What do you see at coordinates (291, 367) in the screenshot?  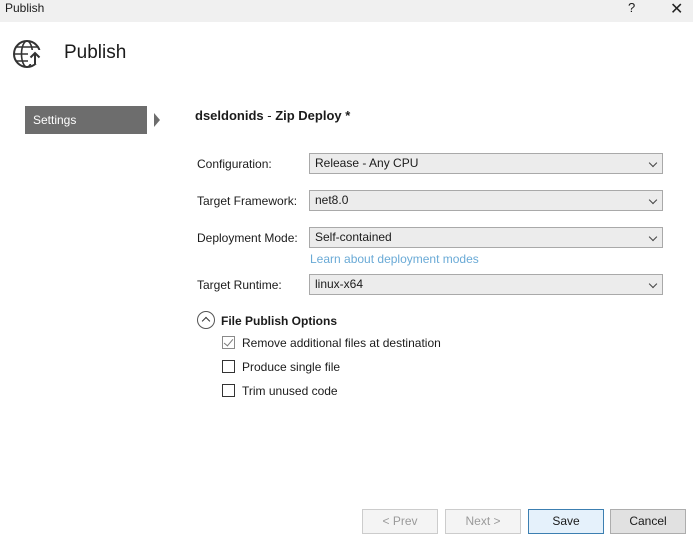 I see `single-file-label: Produce single file` at bounding box center [291, 367].